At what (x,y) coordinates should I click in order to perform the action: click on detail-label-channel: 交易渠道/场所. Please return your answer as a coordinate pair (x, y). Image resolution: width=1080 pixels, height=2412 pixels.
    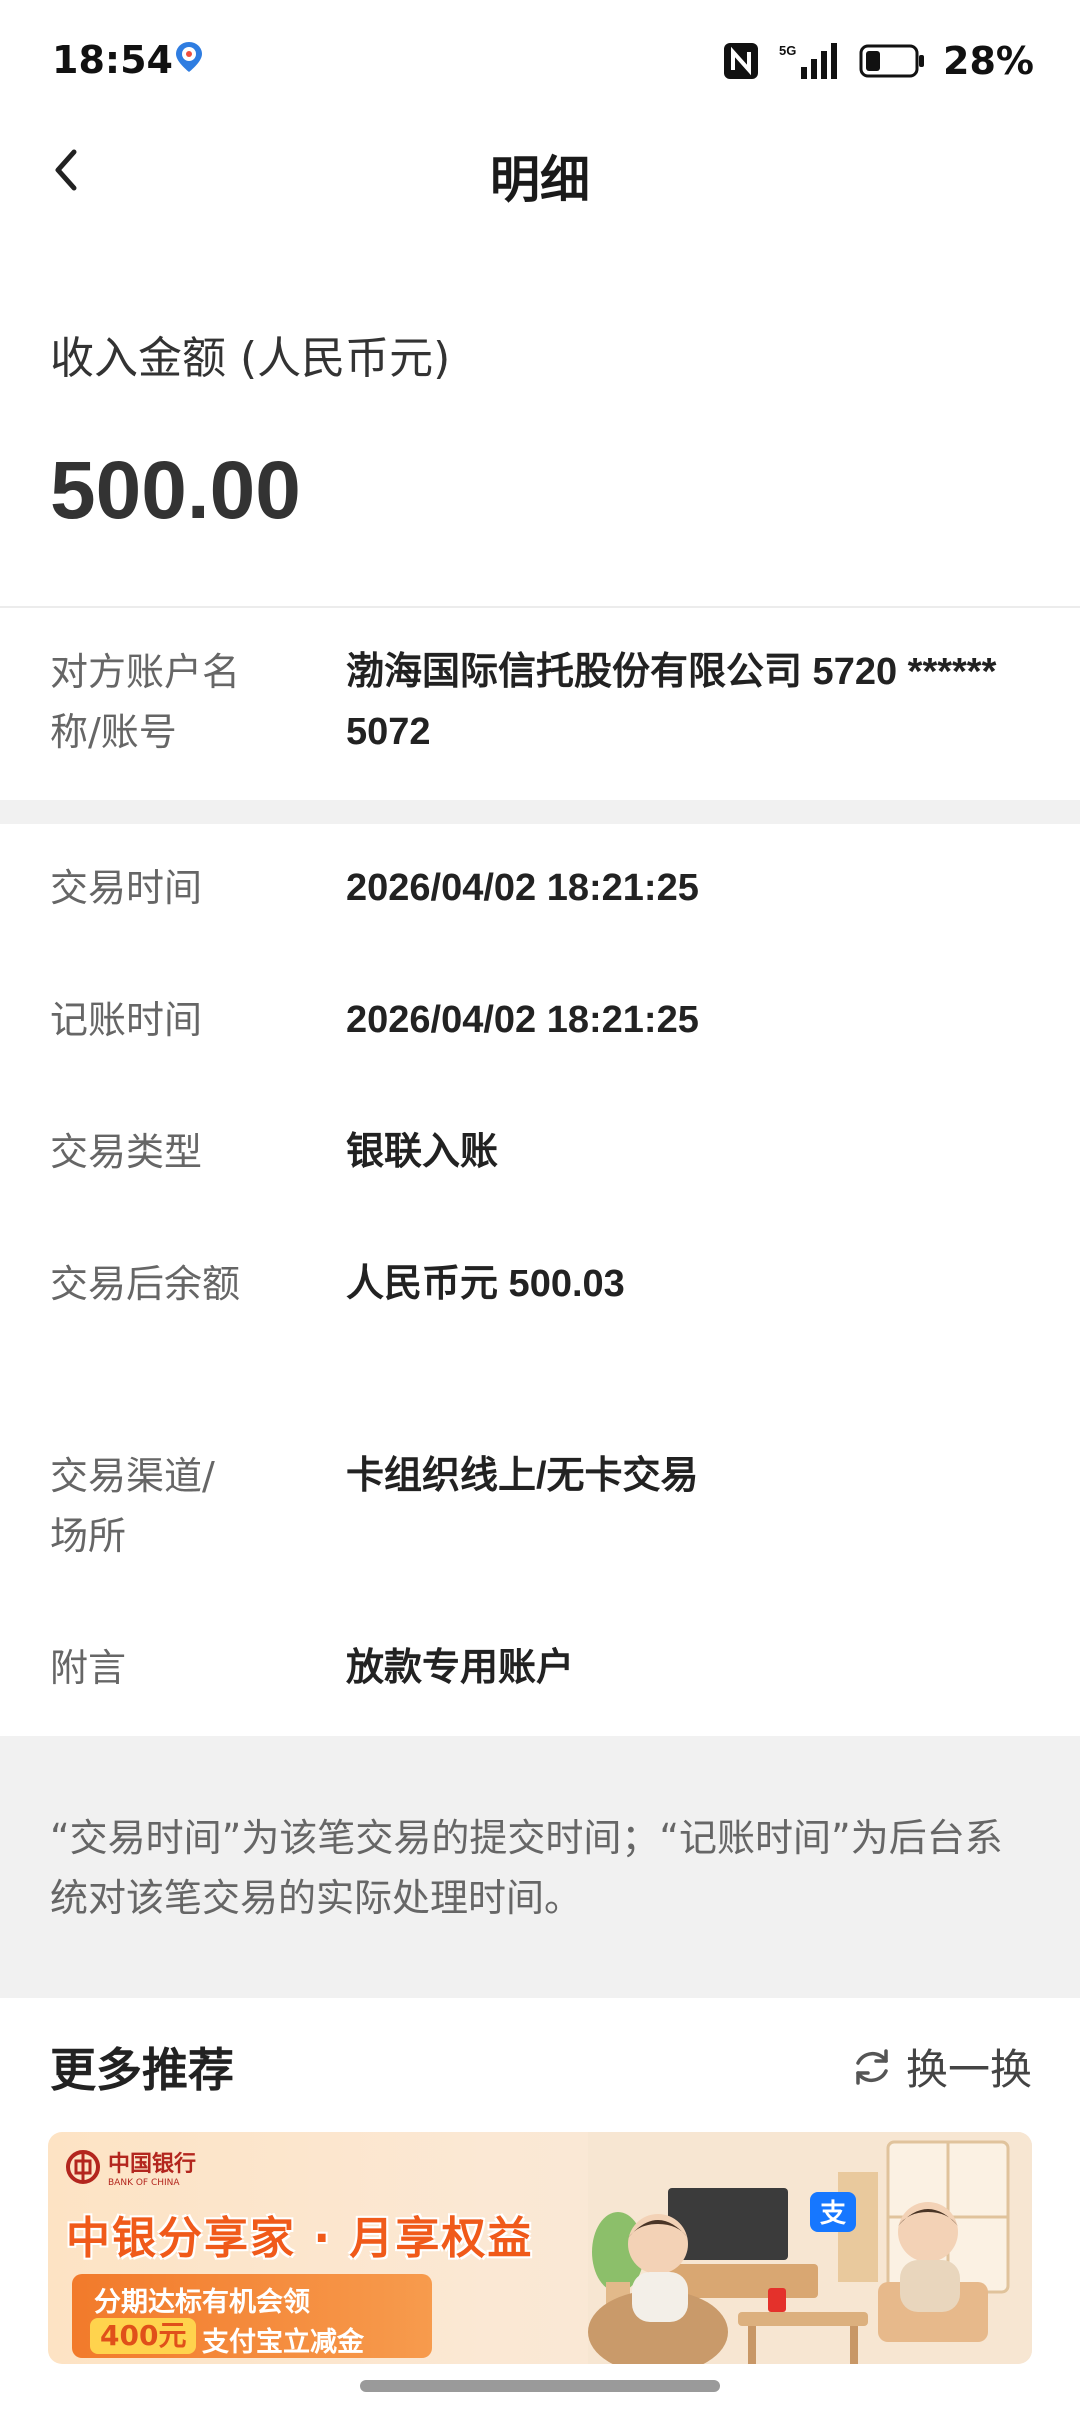
    Looking at the image, I should click on (132, 1506).